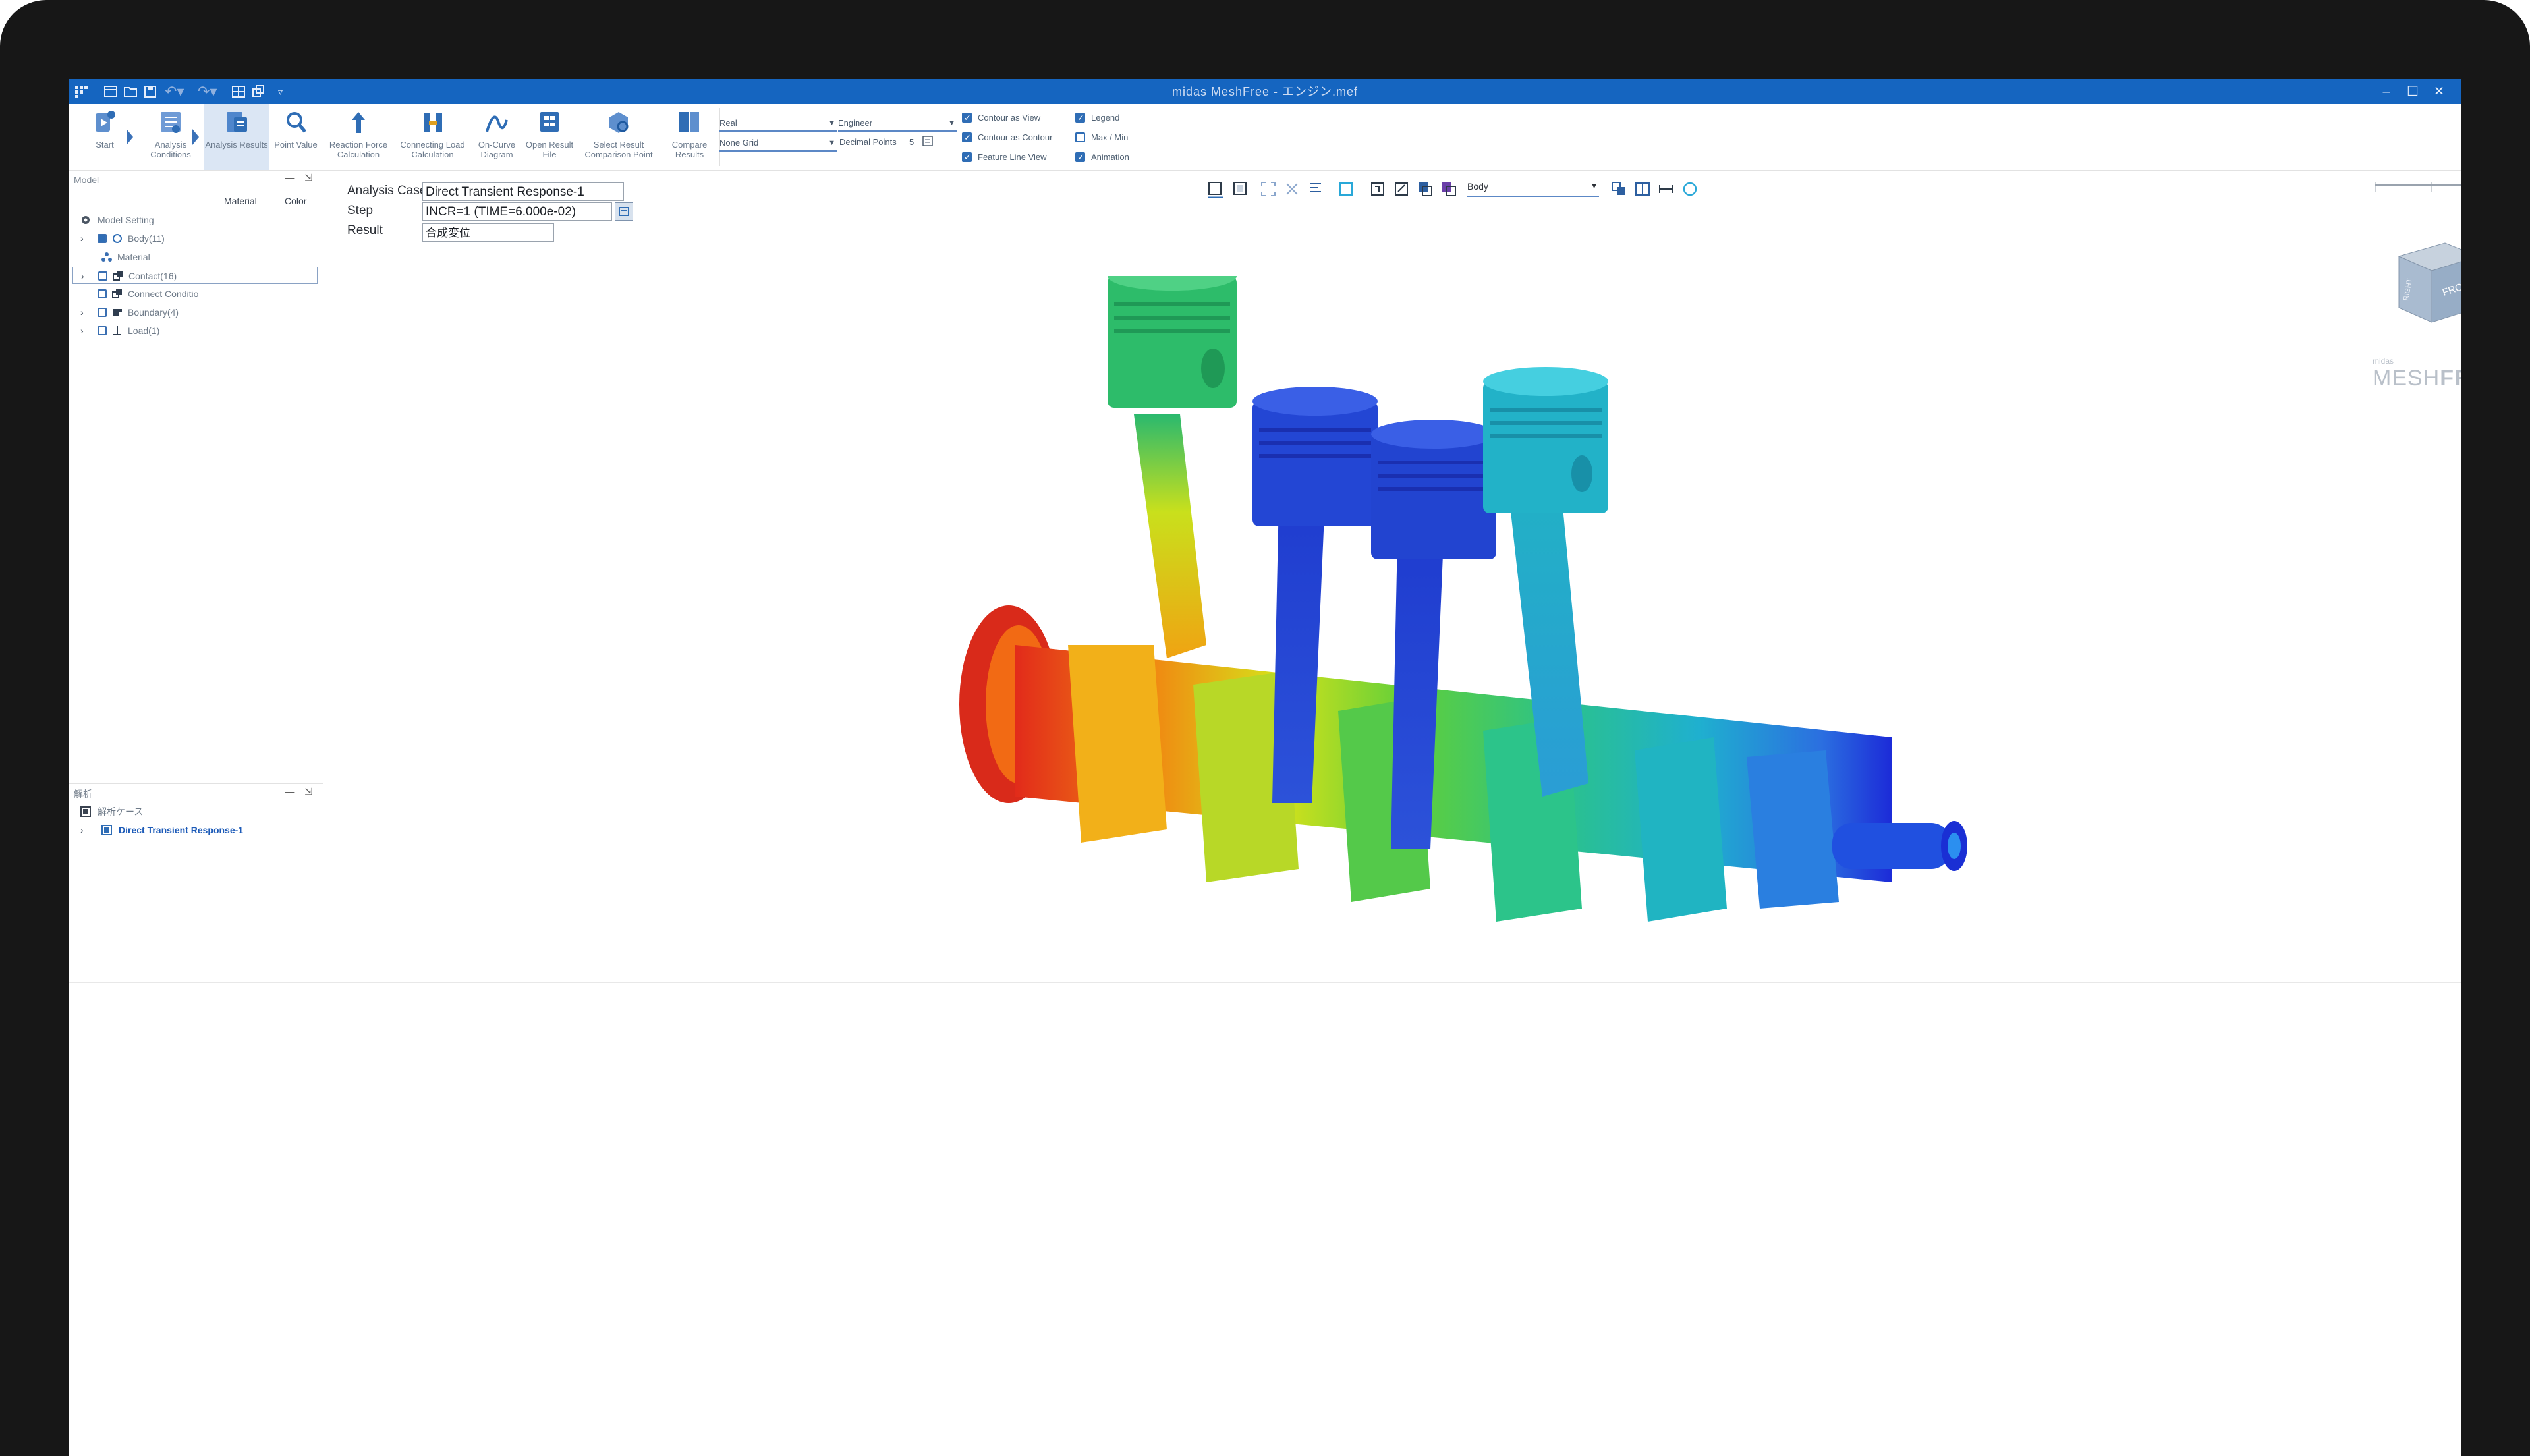  What do you see at coordinates (171, 122) in the screenshot?
I see `analysis-conditions-icon` at bounding box center [171, 122].